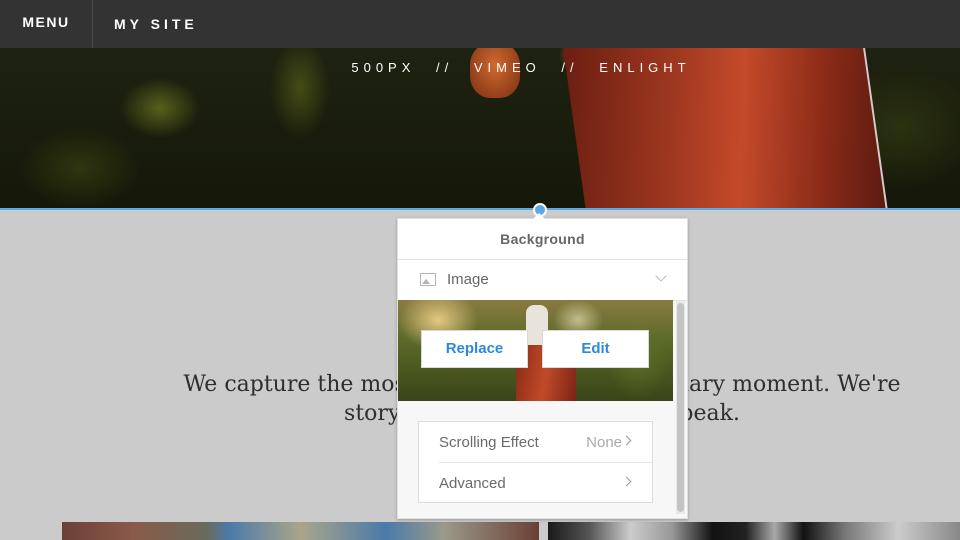 This screenshot has width=960, height=540. Describe the element at coordinates (542, 239) in the screenshot. I see `panel-title: Background` at that location.